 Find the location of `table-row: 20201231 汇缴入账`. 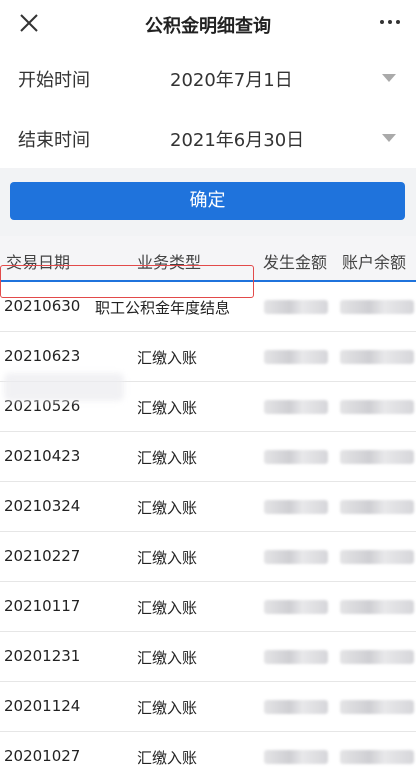

table-row: 20201231 汇缴入账 is located at coordinates (208, 657).